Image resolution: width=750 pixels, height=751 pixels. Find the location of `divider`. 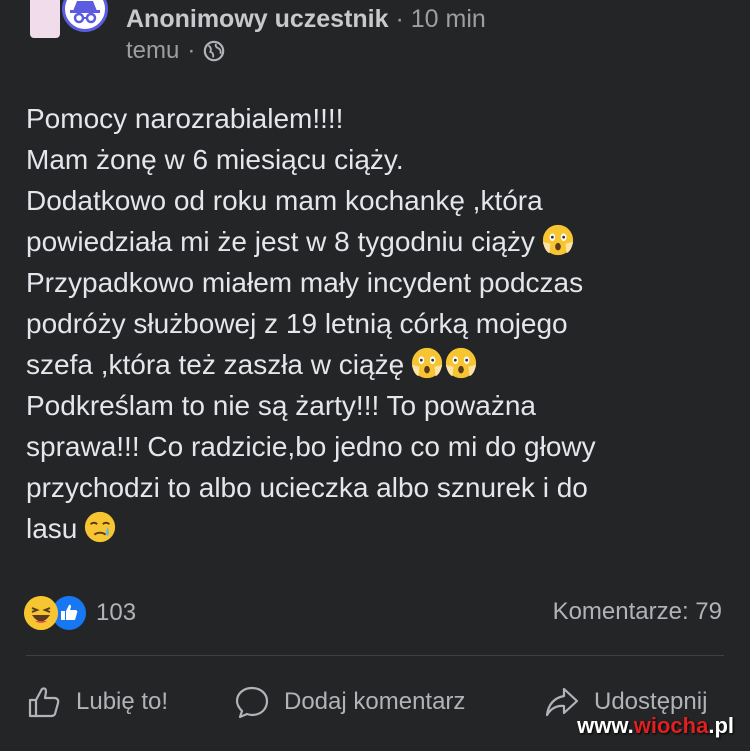

divider is located at coordinates (375, 655).